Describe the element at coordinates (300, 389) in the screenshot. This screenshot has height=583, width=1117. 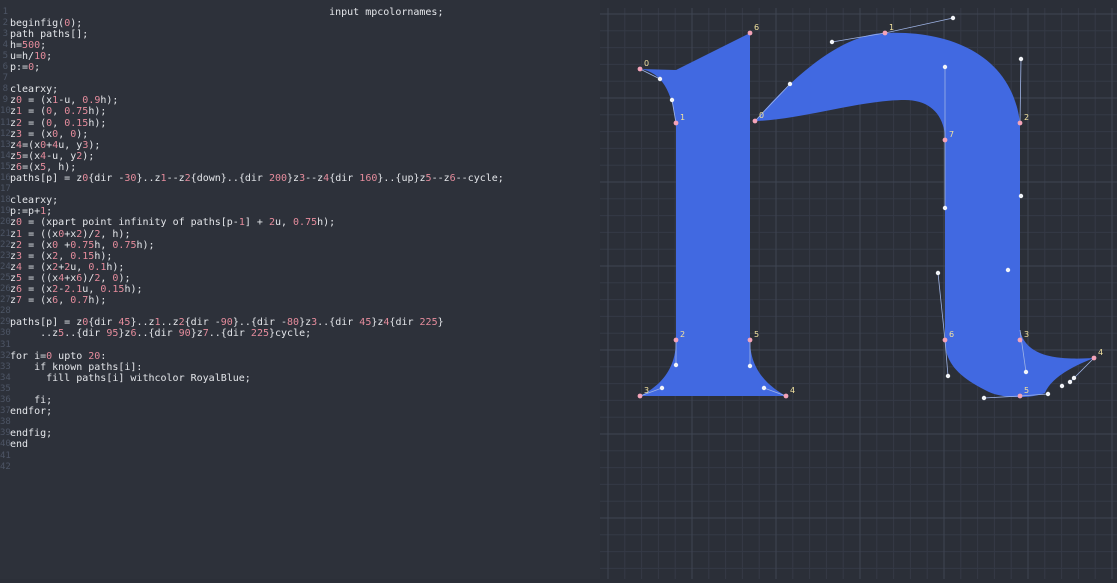
I see `code-line: 35` at that location.